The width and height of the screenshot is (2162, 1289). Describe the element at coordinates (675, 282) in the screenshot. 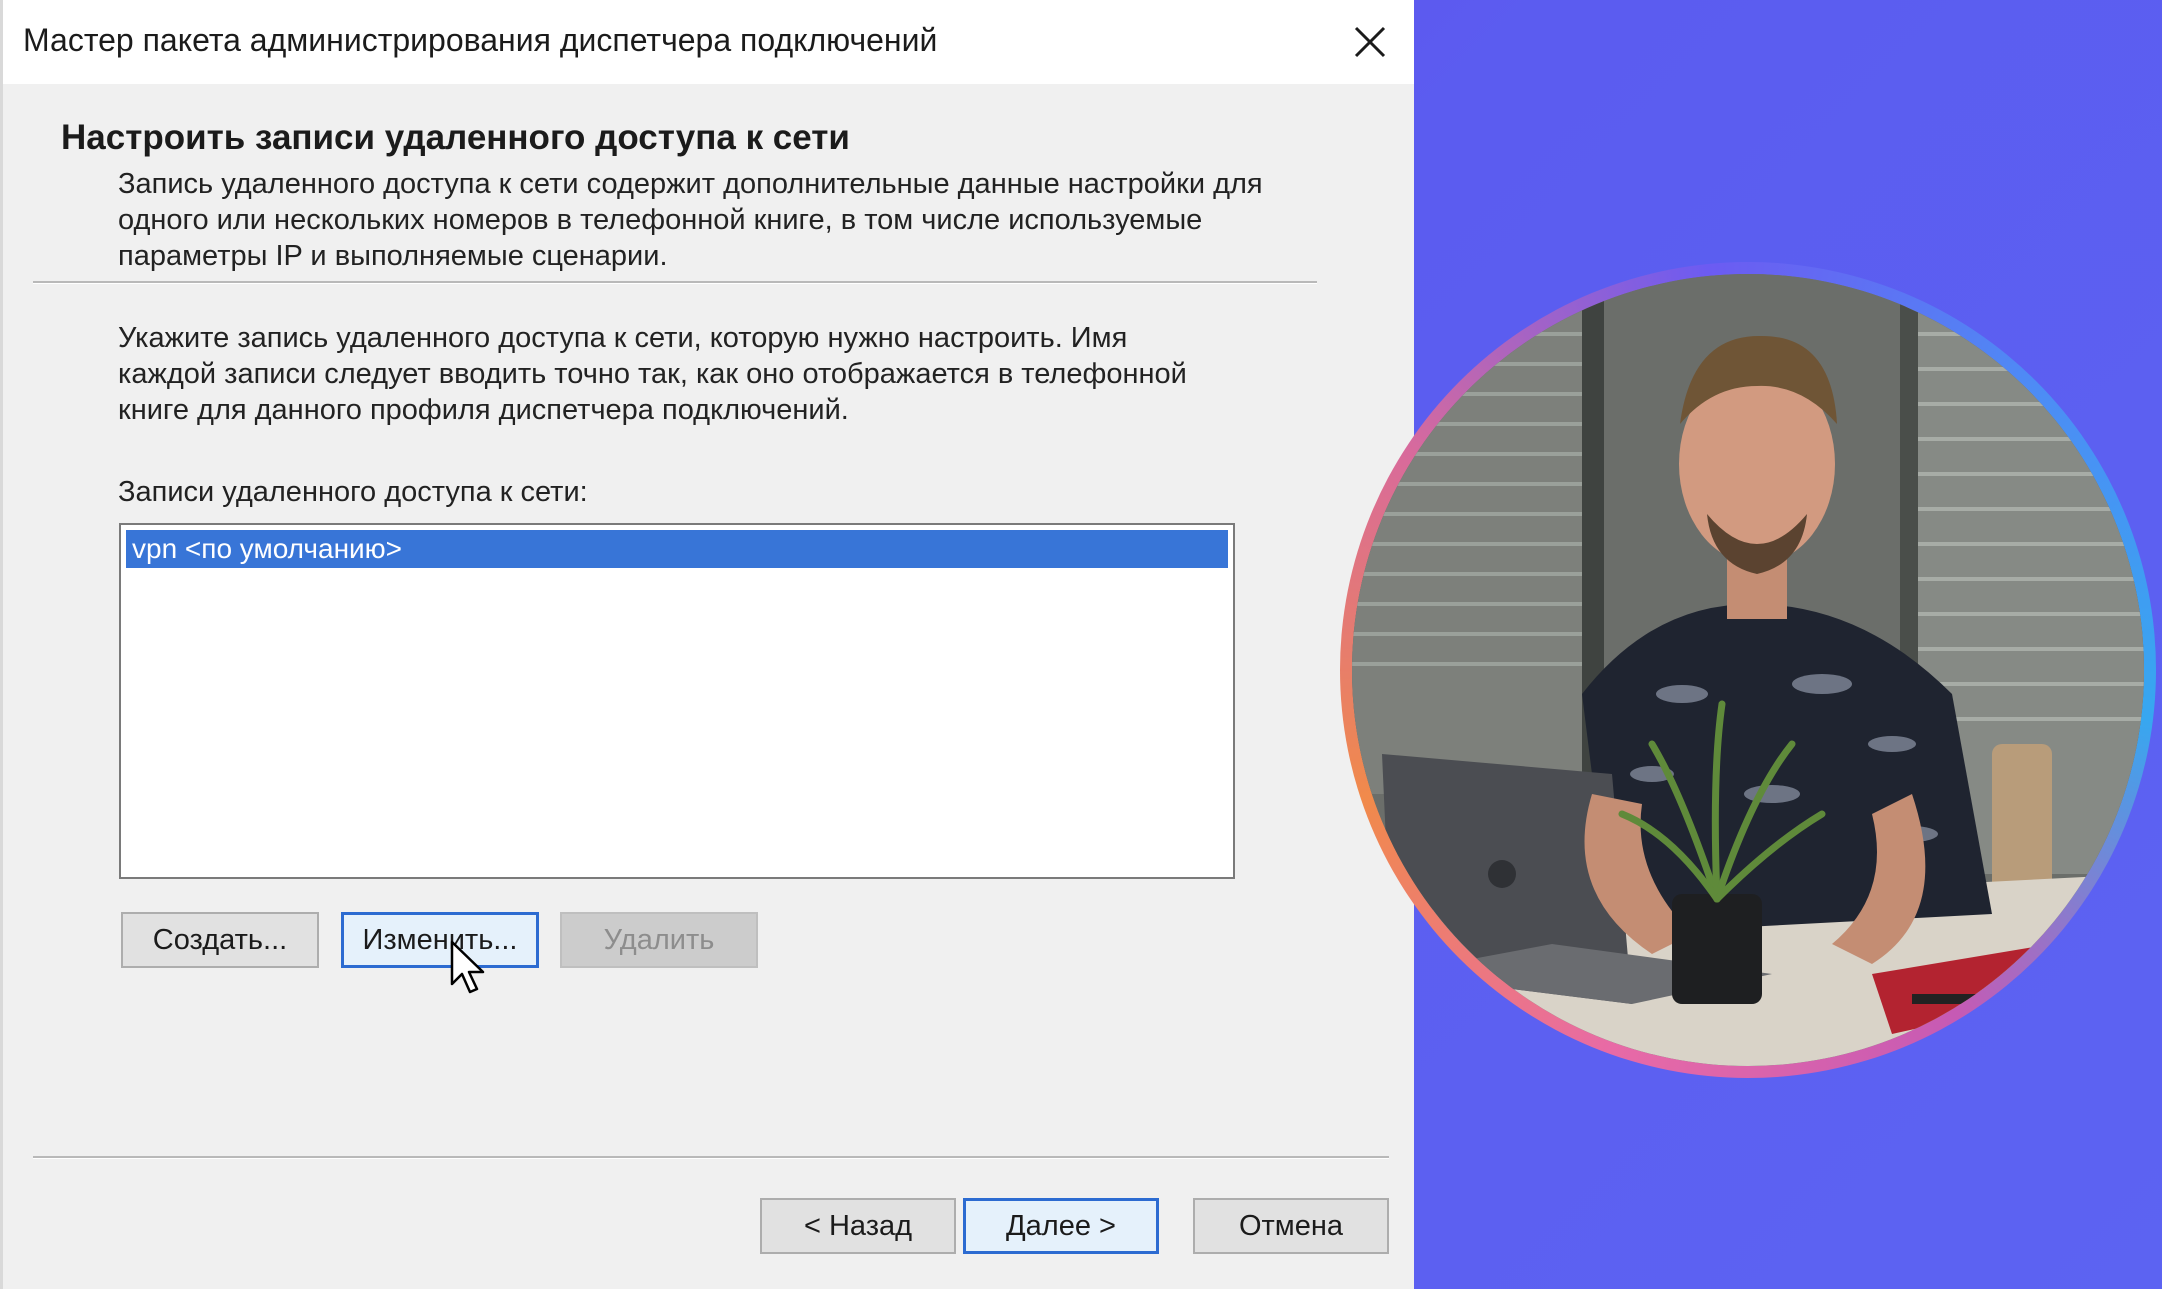

I see `header-divider` at that location.